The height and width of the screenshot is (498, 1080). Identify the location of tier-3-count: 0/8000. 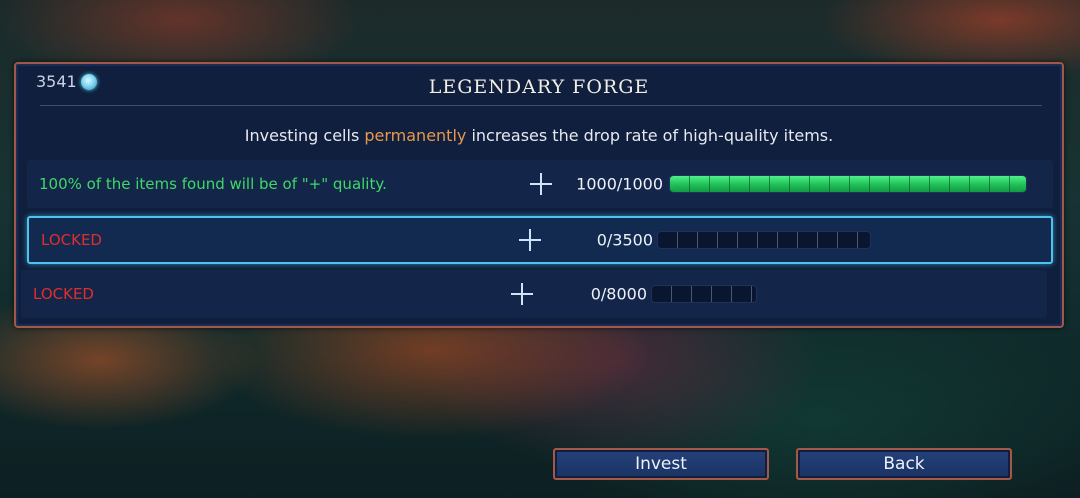
(618, 294).